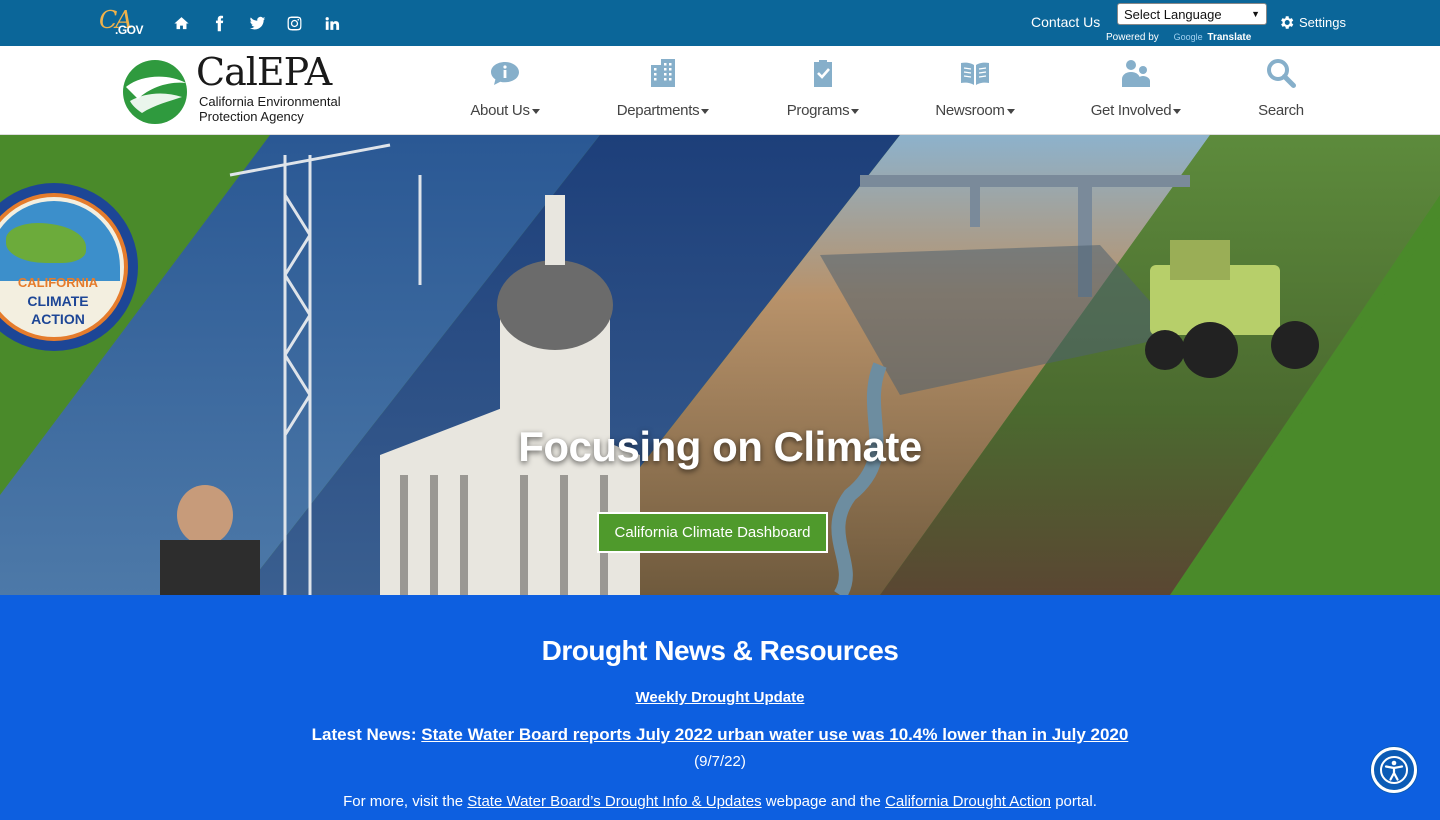  I want to click on people-icon, so click(1136, 73).